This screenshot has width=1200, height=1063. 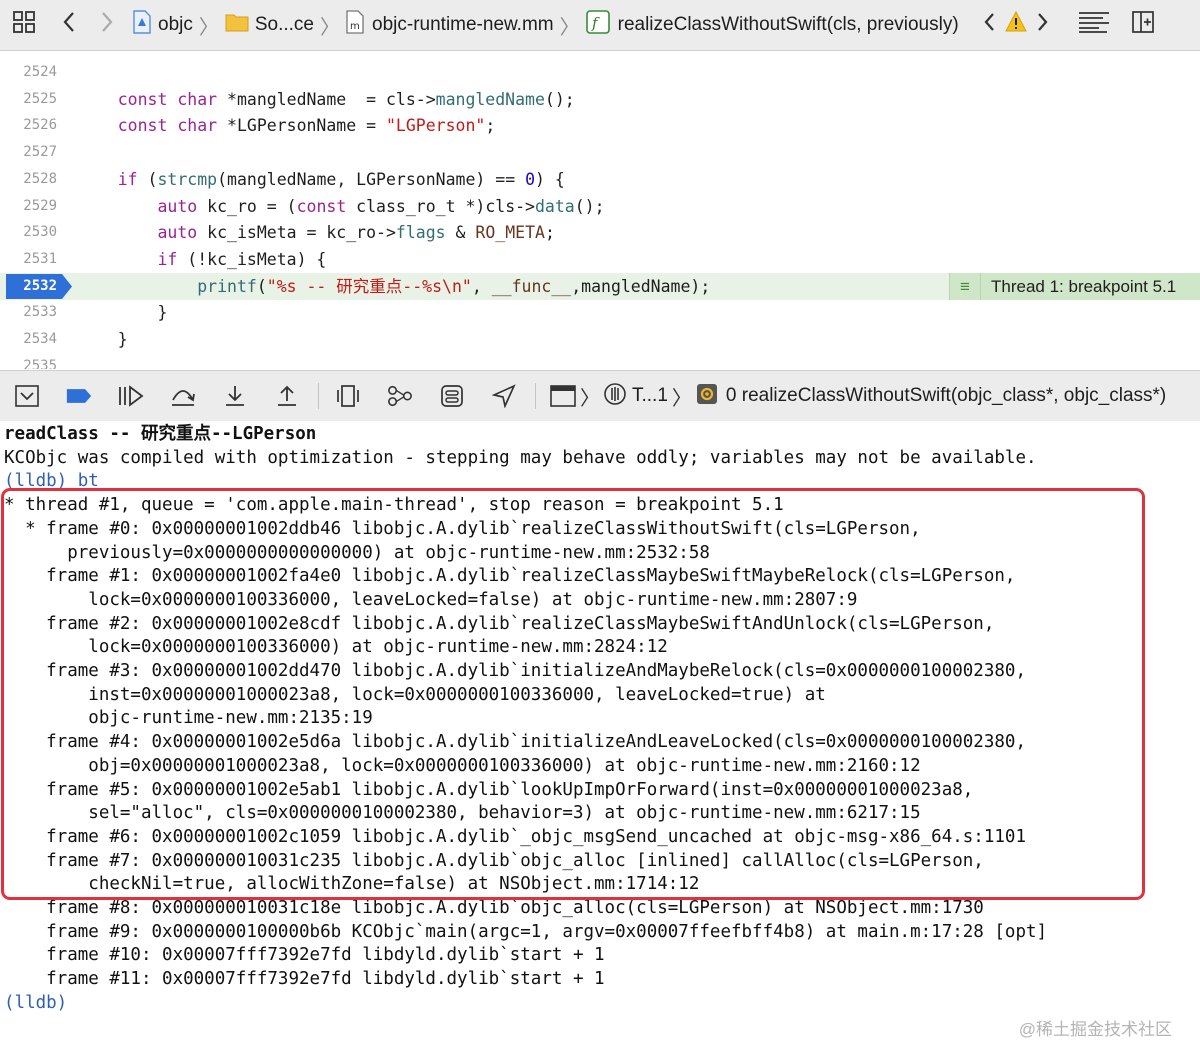 What do you see at coordinates (24, 25) in the screenshot?
I see `grid-icon` at bounding box center [24, 25].